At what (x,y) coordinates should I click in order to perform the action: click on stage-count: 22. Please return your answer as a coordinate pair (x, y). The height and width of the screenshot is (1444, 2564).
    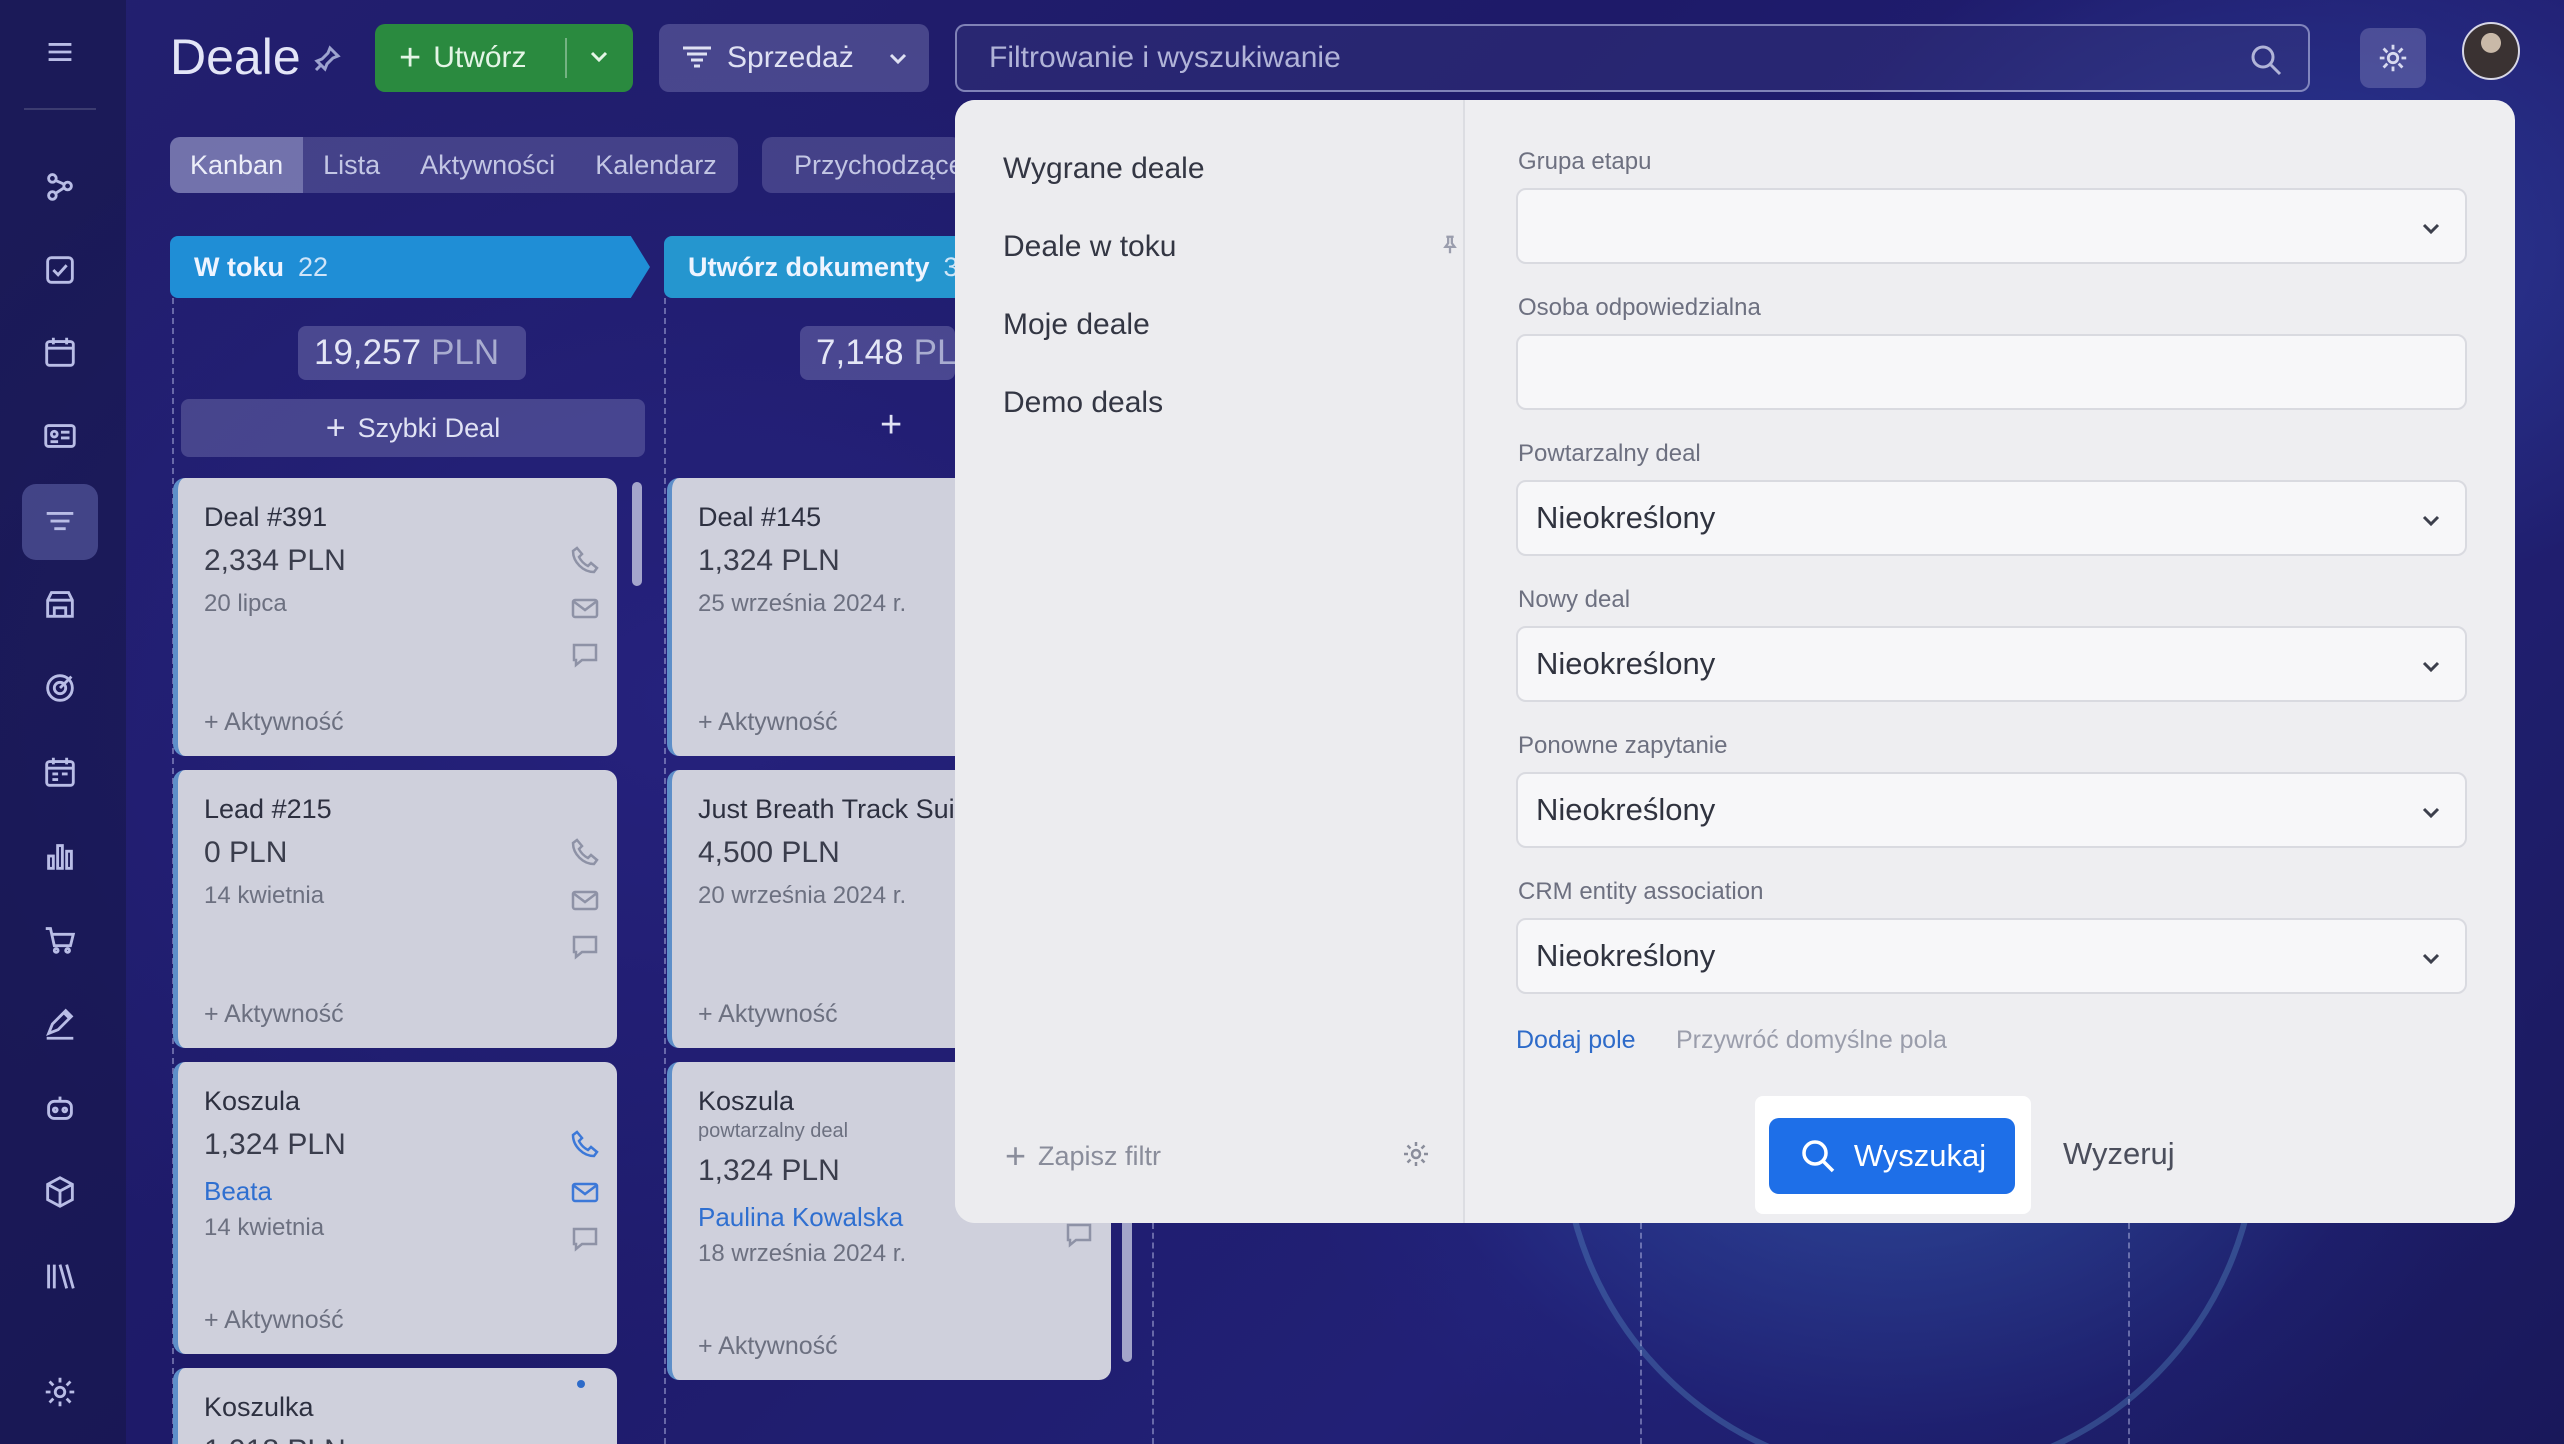
    Looking at the image, I should click on (313, 266).